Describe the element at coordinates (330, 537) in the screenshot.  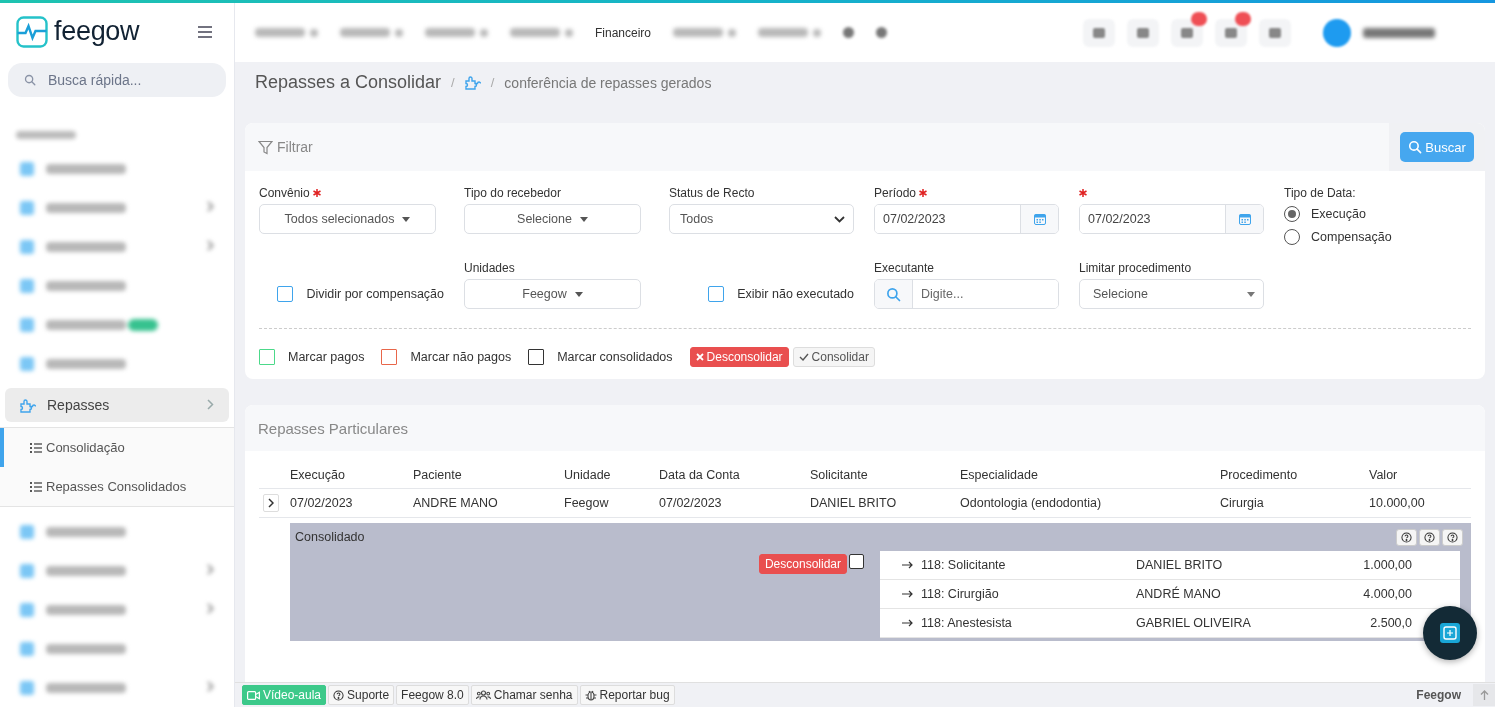
I see `detail-title: Consolidado` at that location.